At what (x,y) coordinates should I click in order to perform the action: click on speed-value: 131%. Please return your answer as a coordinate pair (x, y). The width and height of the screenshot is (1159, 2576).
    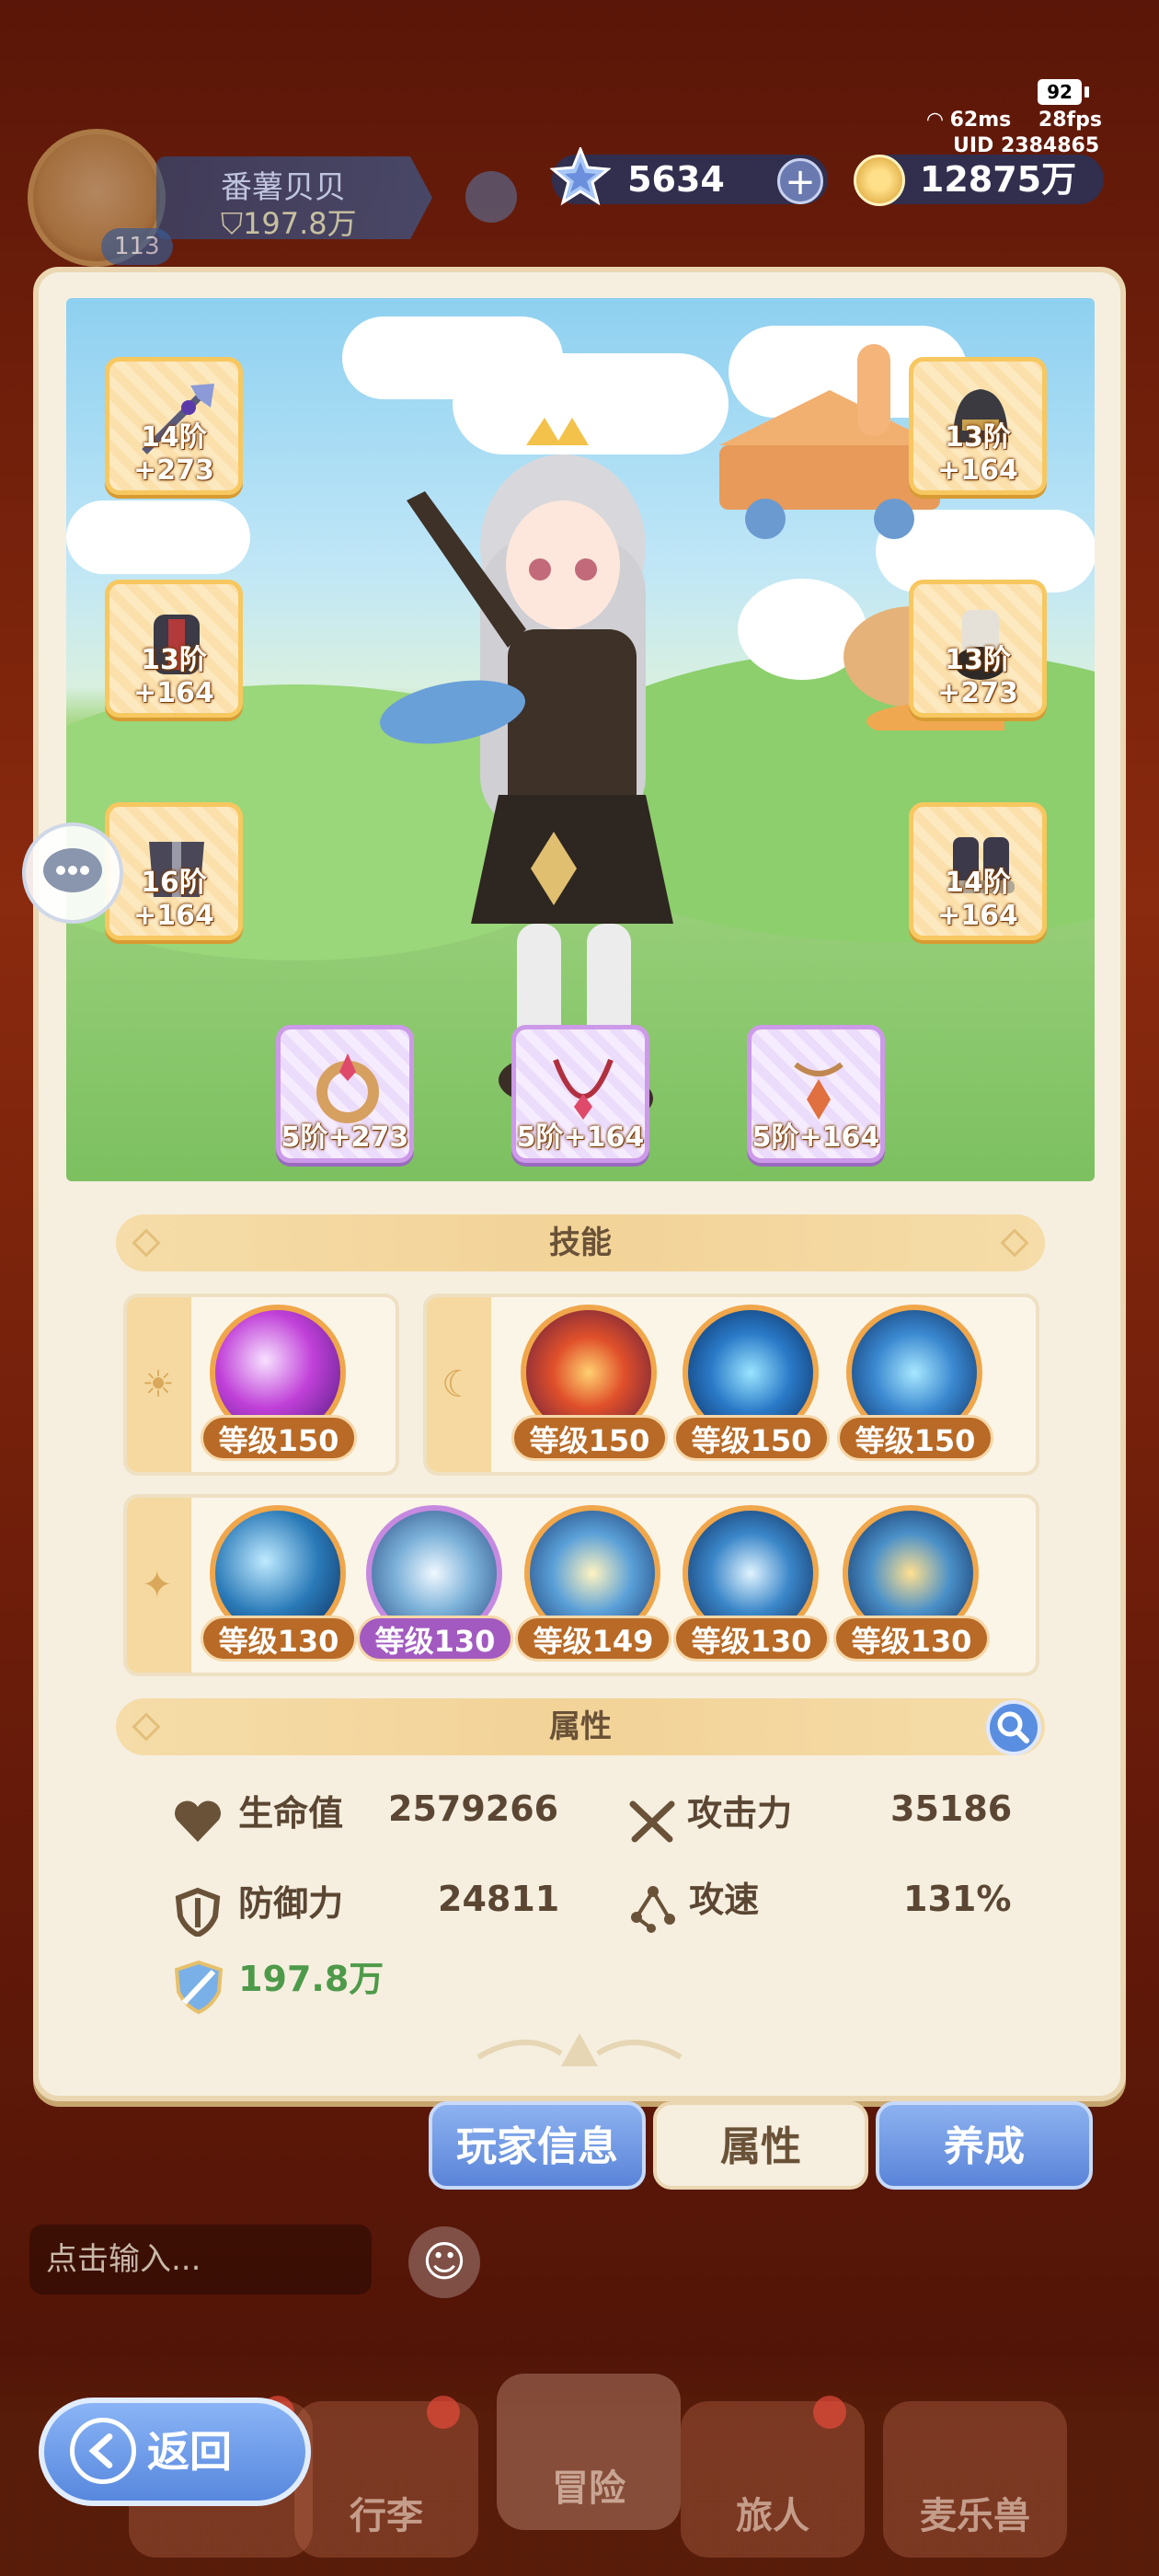
    Looking at the image, I should click on (957, 1899).